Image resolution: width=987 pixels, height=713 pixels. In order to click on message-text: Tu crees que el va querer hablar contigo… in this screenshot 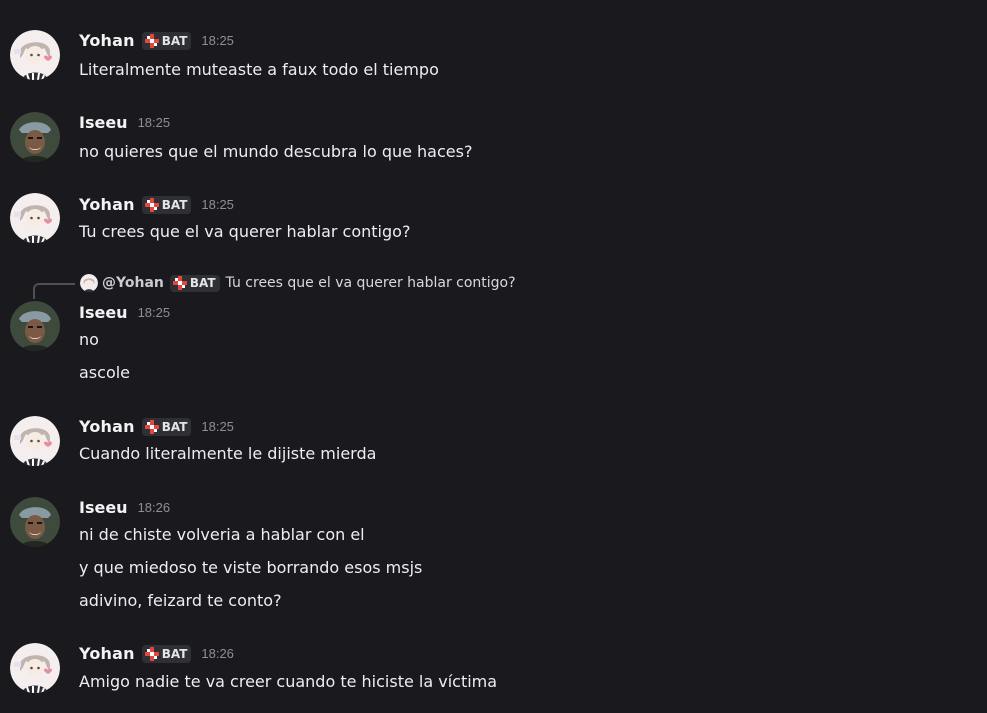, I will do `click(245, 231)`.